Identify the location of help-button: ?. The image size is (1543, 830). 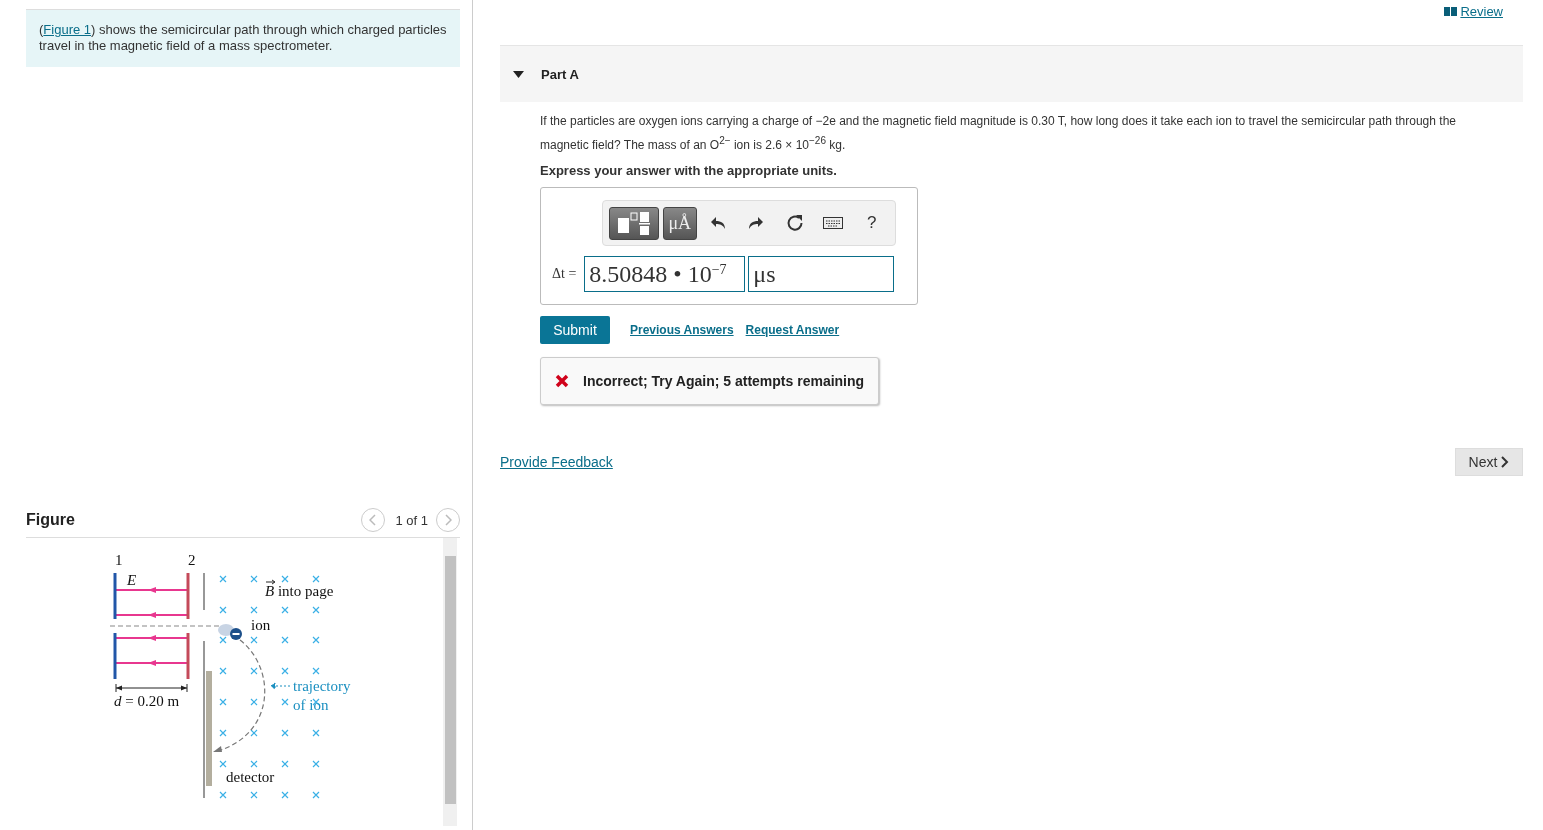
(872, 223).